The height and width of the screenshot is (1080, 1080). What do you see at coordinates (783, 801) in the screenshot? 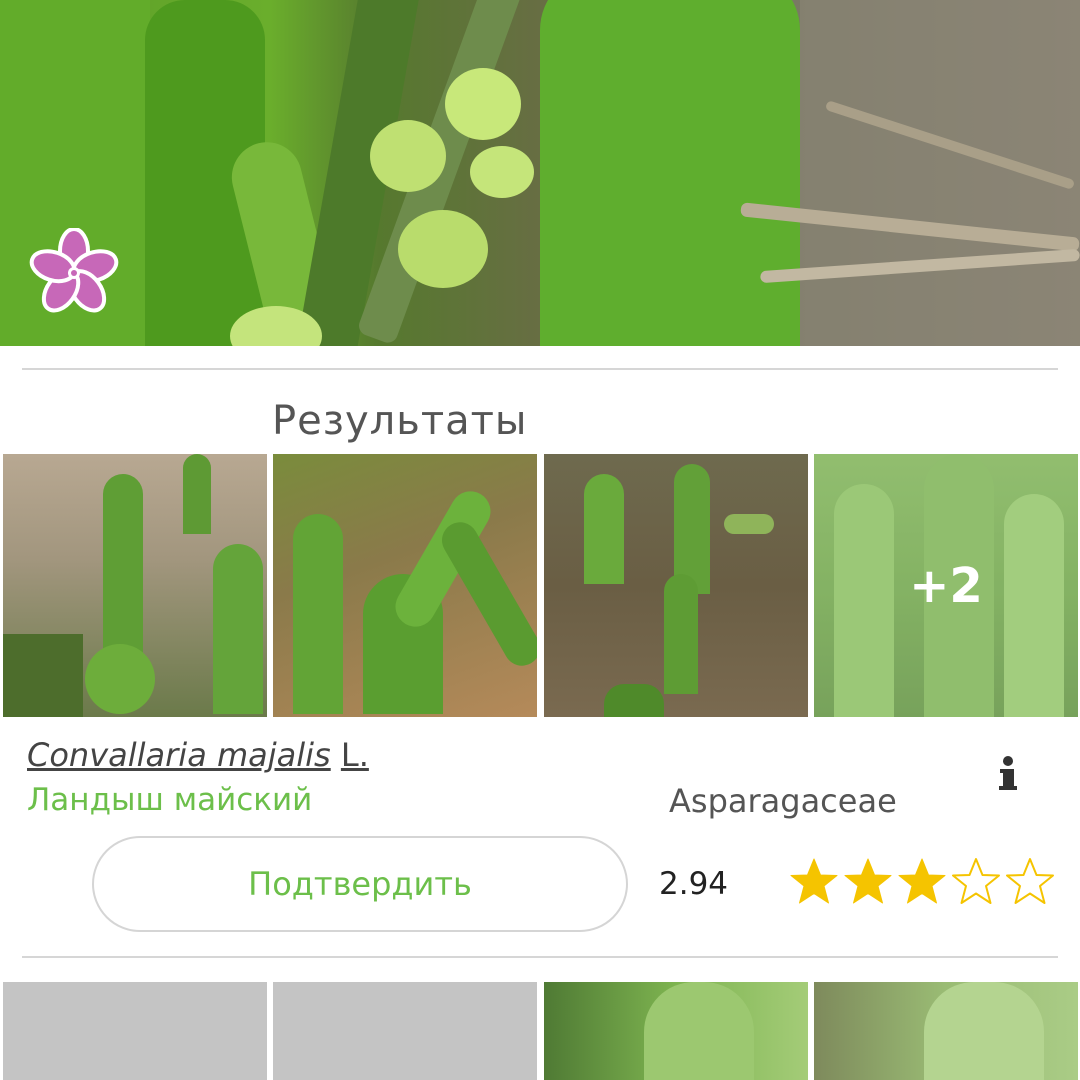
I see `species-family: Asparagaceae` at bounding box center [783, 801].